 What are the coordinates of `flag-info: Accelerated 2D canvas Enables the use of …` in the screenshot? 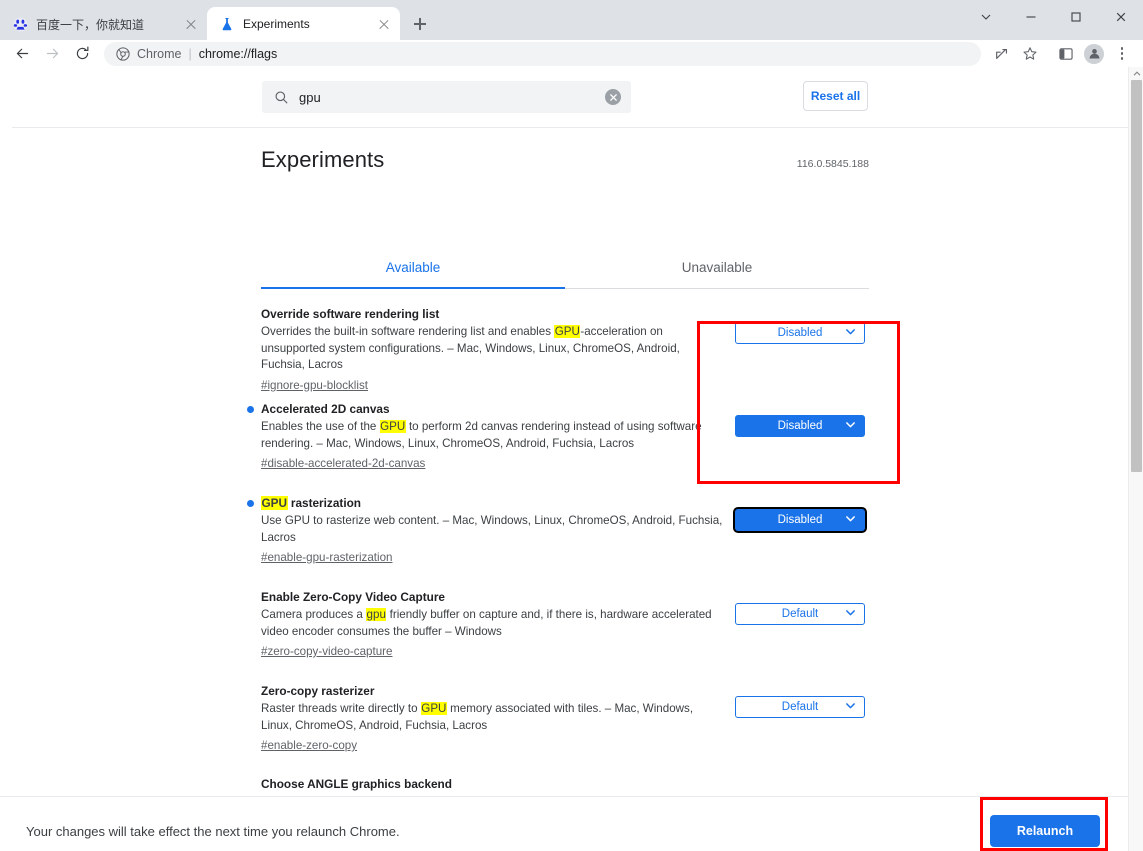 It's located at (485, 437).